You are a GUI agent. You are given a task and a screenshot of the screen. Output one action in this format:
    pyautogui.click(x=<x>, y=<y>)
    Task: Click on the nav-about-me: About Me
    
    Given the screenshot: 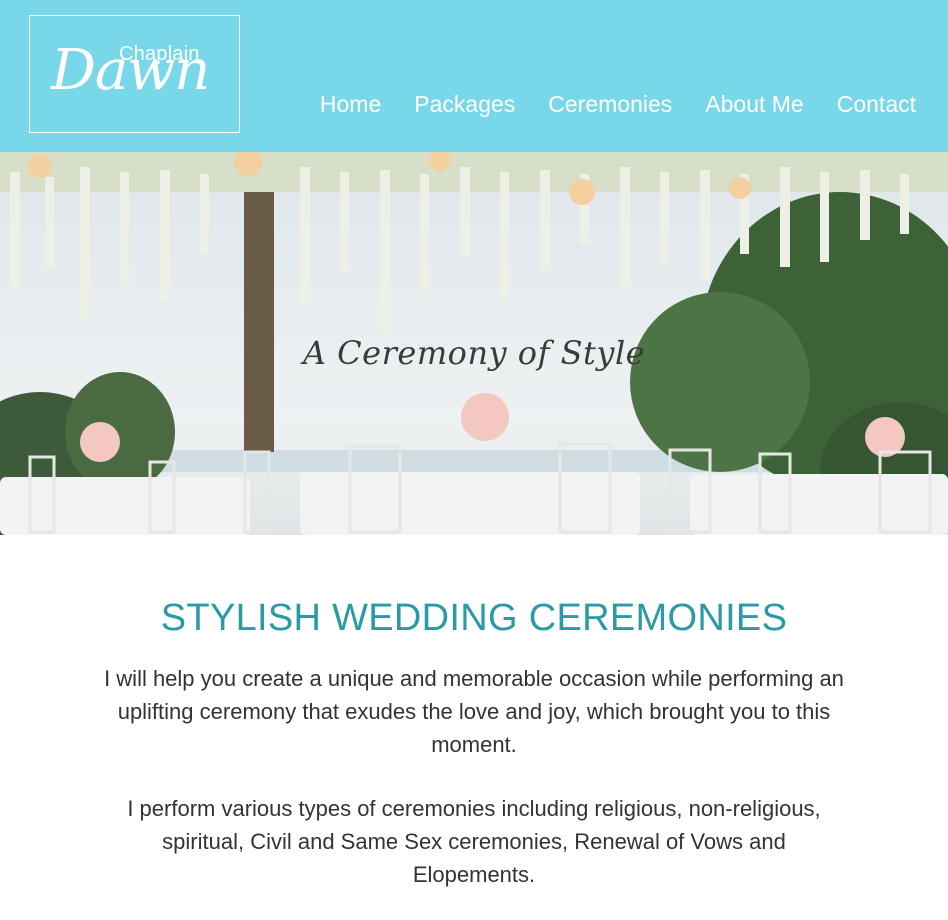 What is the action you would take?
    pyautogui.click(x=754, y=104)
    